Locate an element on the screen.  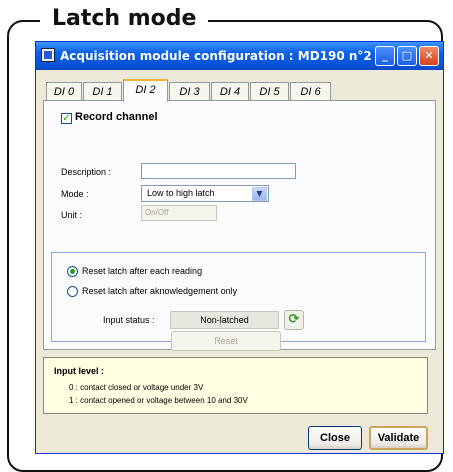
input-status-label: Input status : is located at coordinates (129, 320).